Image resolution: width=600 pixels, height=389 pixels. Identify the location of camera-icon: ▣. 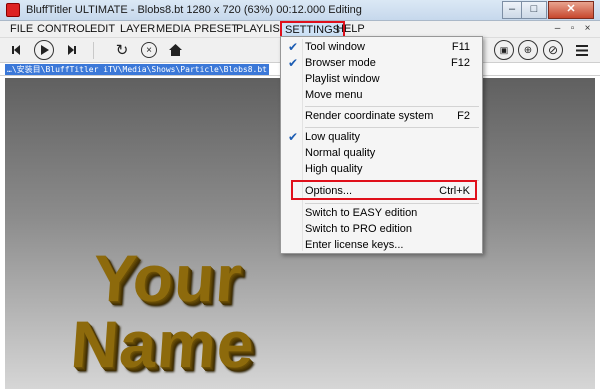
(504, 50).